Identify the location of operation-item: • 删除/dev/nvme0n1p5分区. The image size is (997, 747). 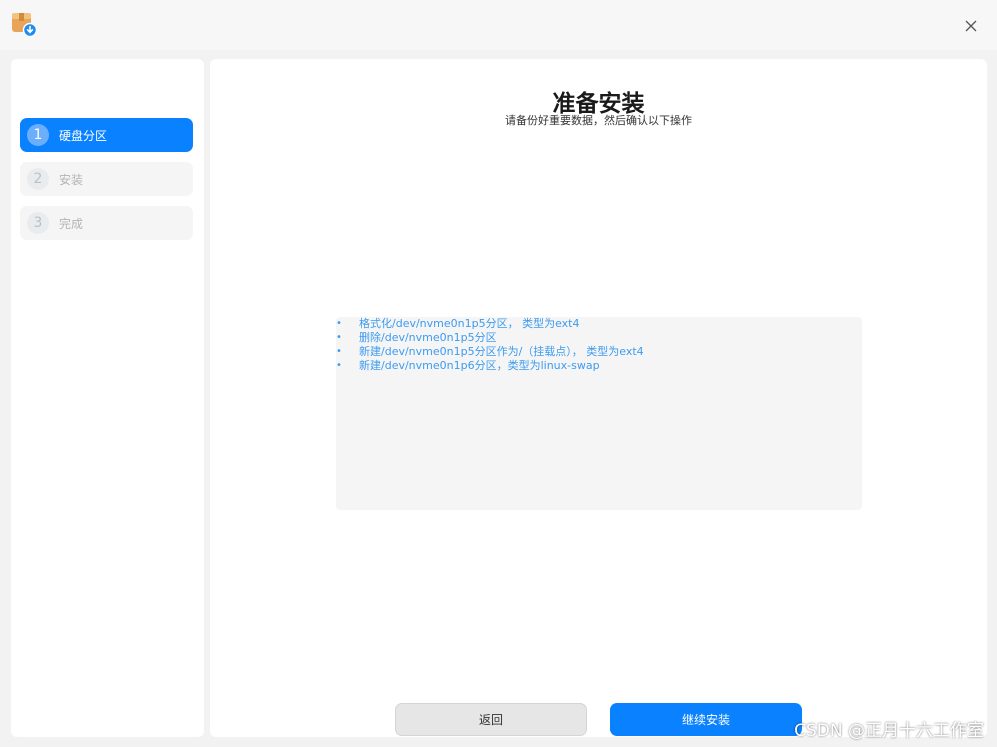
(490, 338).